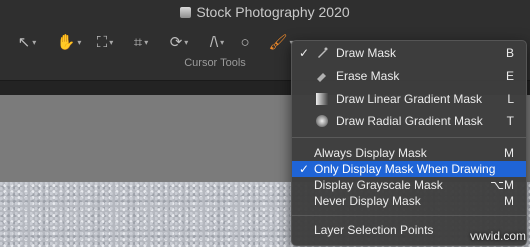 Image resolution: width=530 pixels, height=247 pixels. I want to click on menu-item-label: Display Grayscale Mask, so click(378, 185).